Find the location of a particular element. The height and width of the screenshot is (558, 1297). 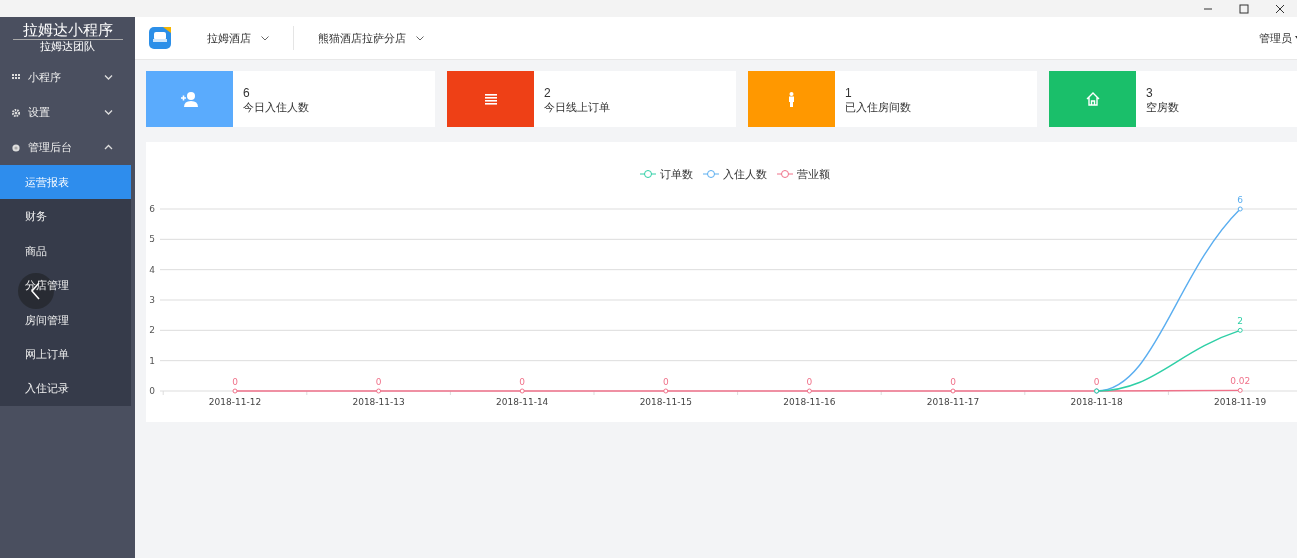

legend-label: 入住人数 is located at coordinates (745, 174).